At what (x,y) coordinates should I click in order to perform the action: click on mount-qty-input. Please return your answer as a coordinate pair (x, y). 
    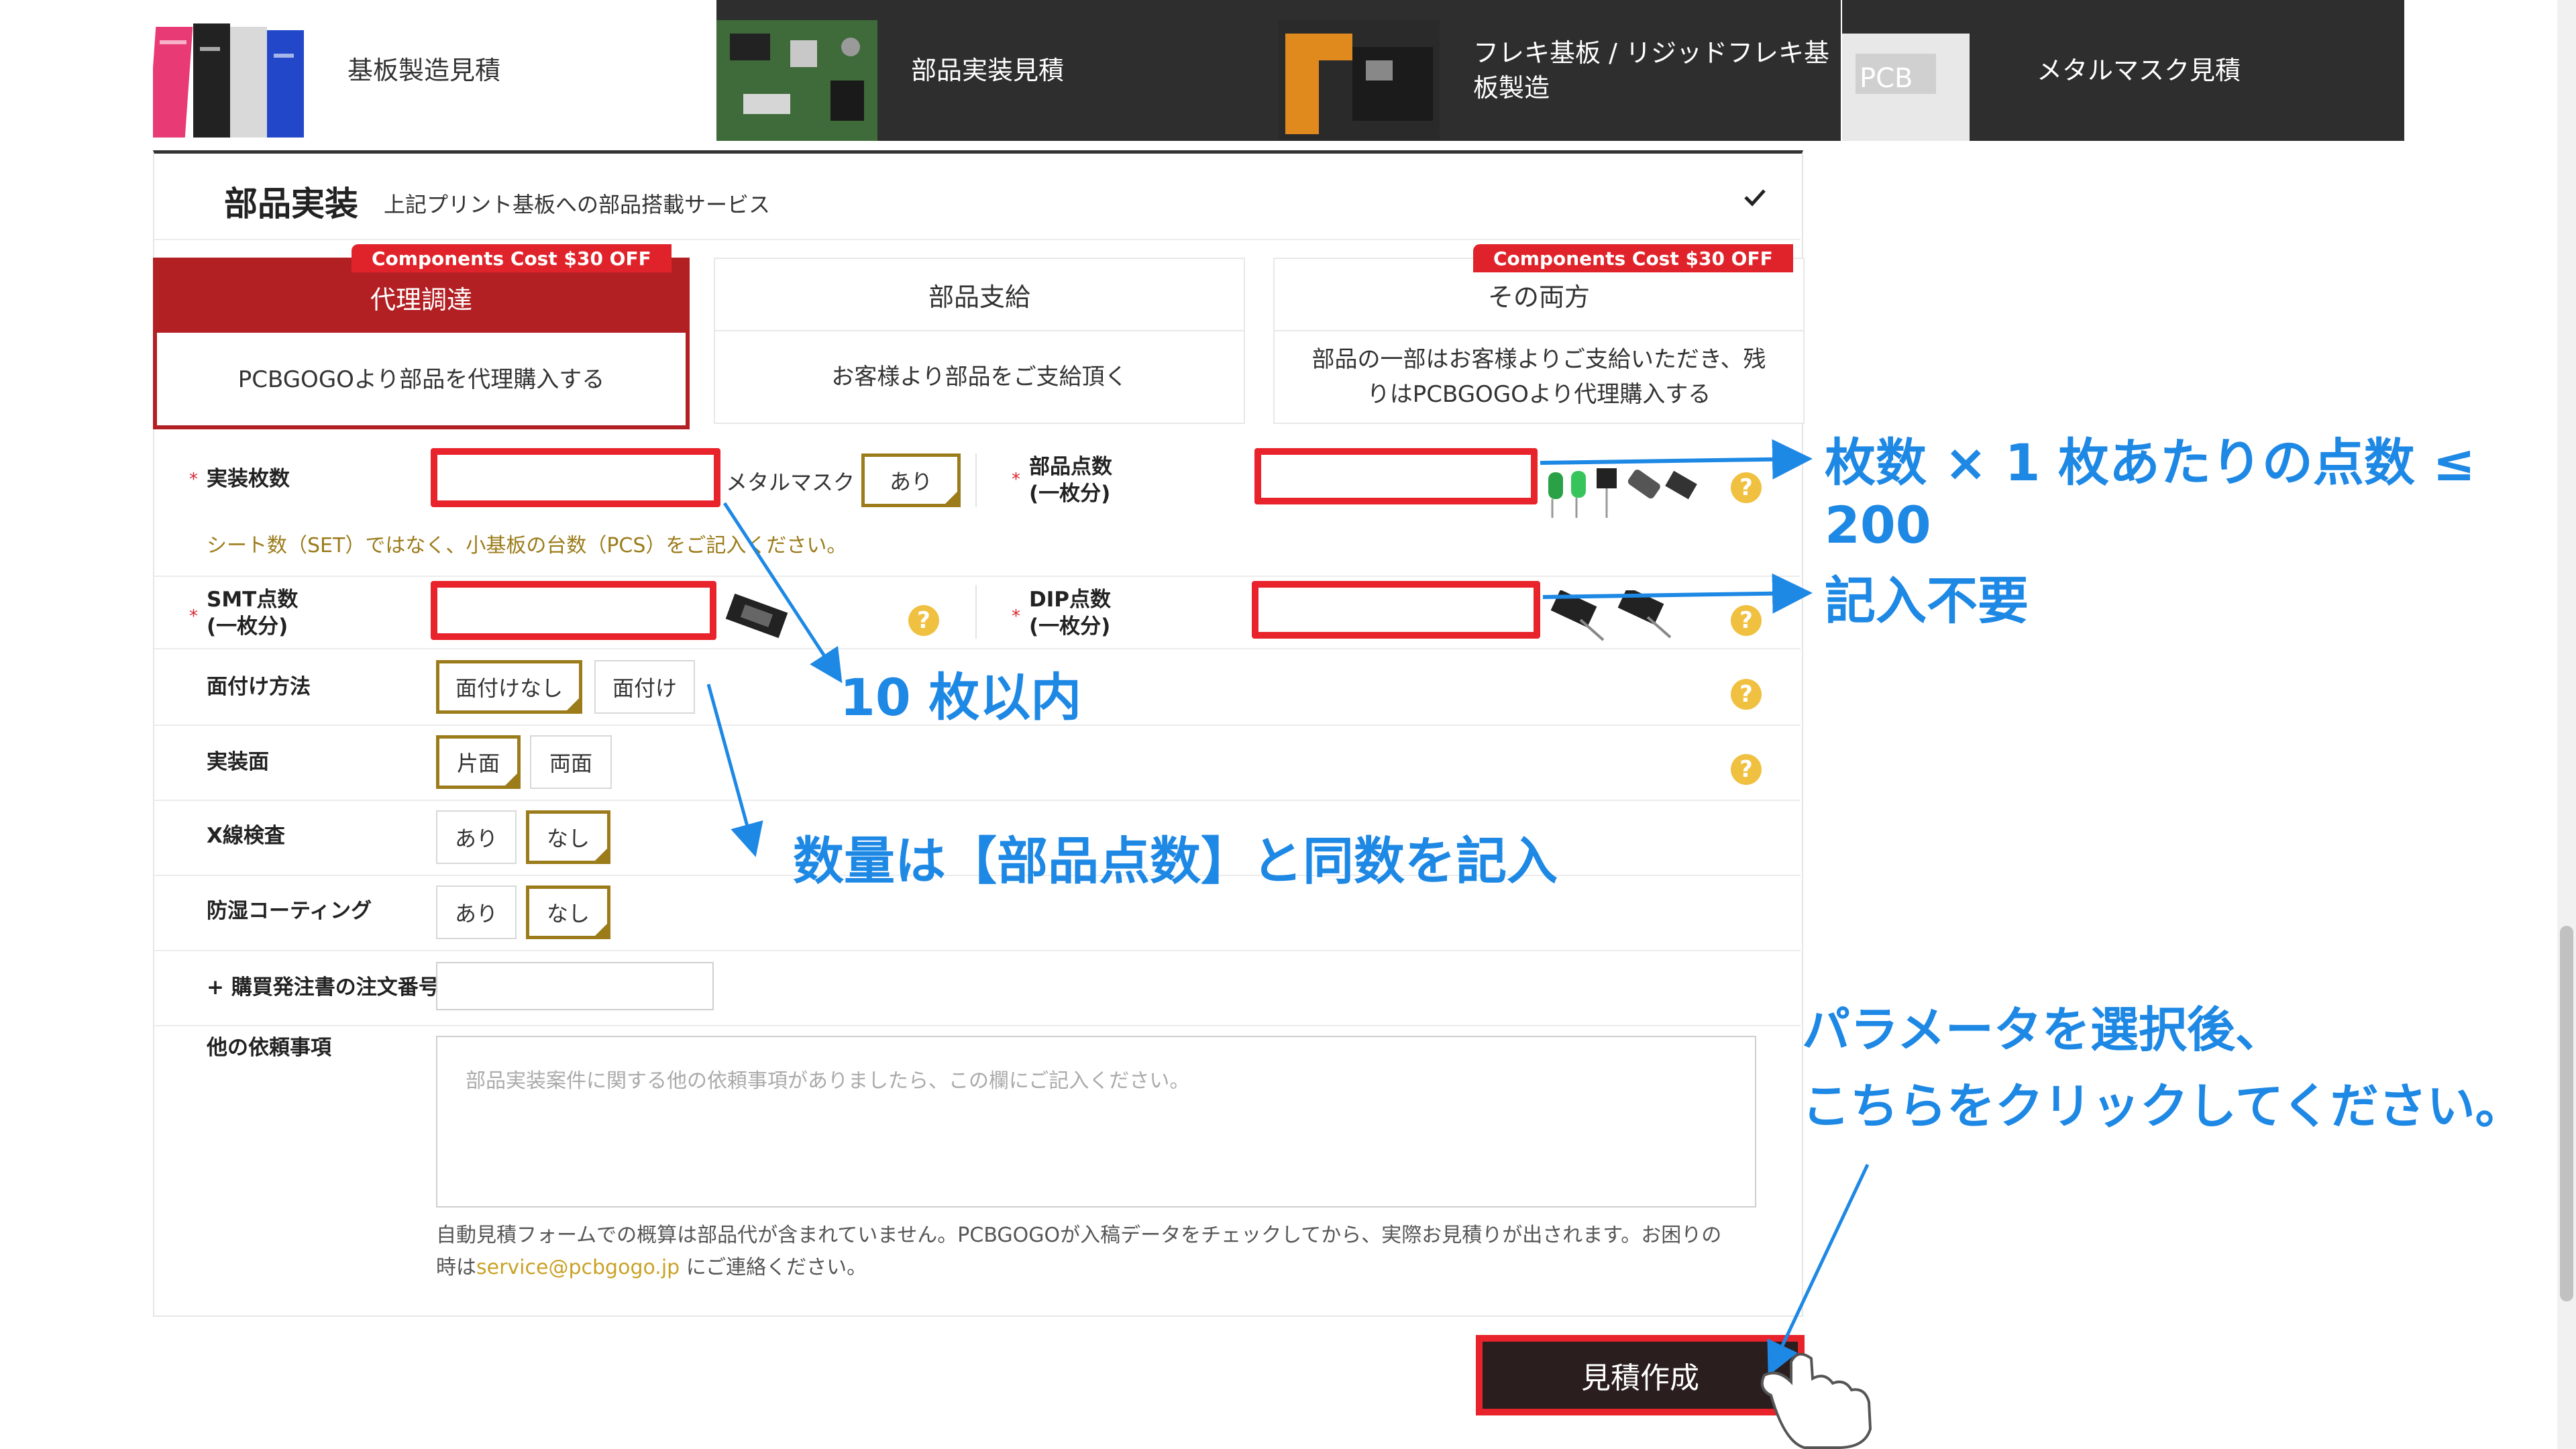
    Looking at the image, I should click on (575, 477).